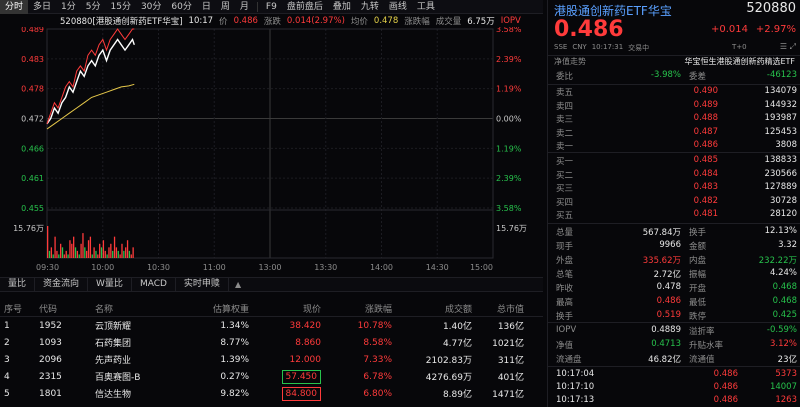 This screenshot has height=407, width=800. What do you see at coordinates (121, 7) in the screenshot?
I see `period-tab-4: 15分` at bounding box center [121, 7].